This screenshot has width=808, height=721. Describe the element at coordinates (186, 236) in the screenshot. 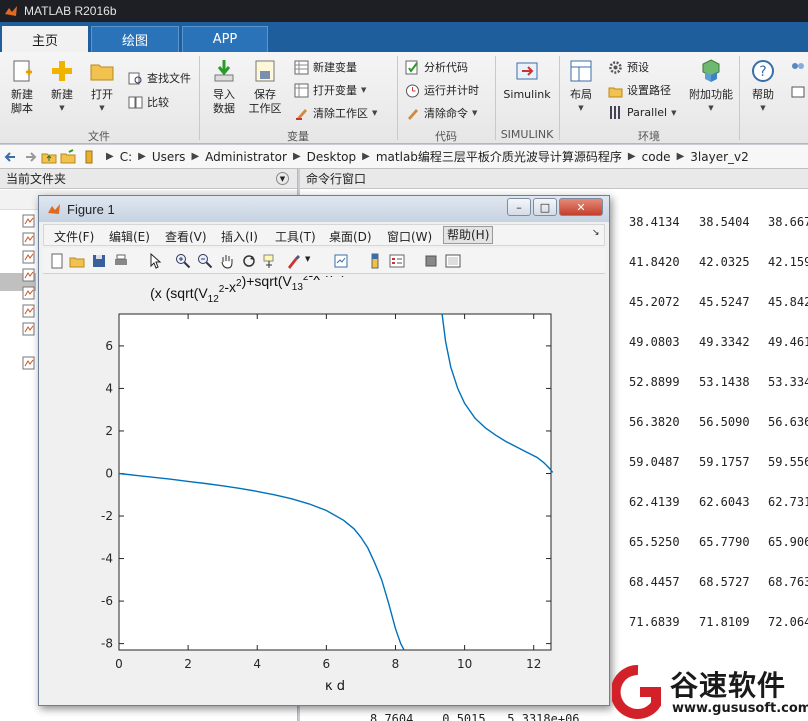

I see `menu-view: 查看(V)` at that location.